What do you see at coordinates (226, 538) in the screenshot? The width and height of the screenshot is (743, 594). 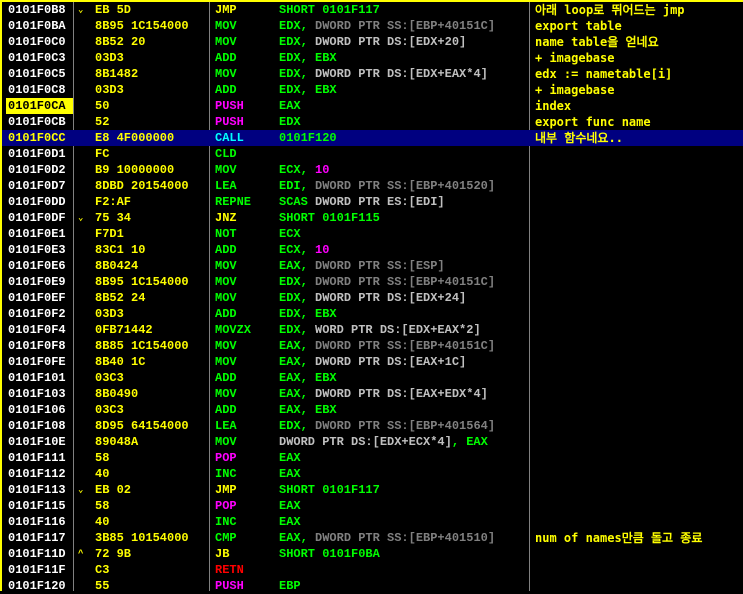 I see `mnemonic: CMP` at bounding box center [226, 538].